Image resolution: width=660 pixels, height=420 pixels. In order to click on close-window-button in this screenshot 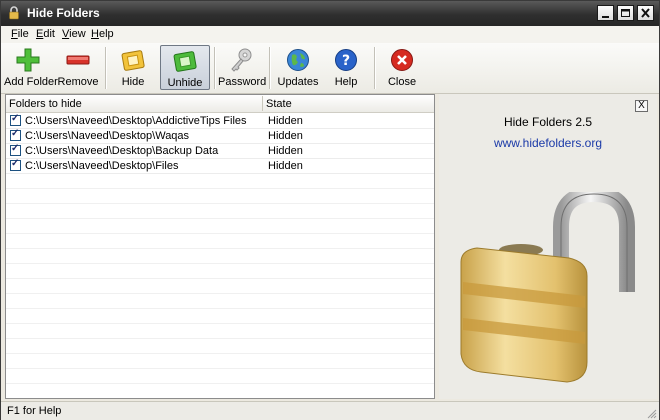, I will do `click(645, 13)`.